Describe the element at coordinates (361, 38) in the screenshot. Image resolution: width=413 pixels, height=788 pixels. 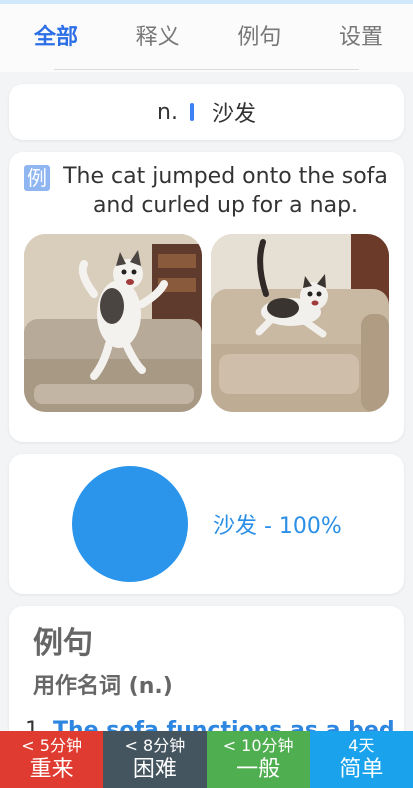
I see `tab-settings: 设置` at that location.